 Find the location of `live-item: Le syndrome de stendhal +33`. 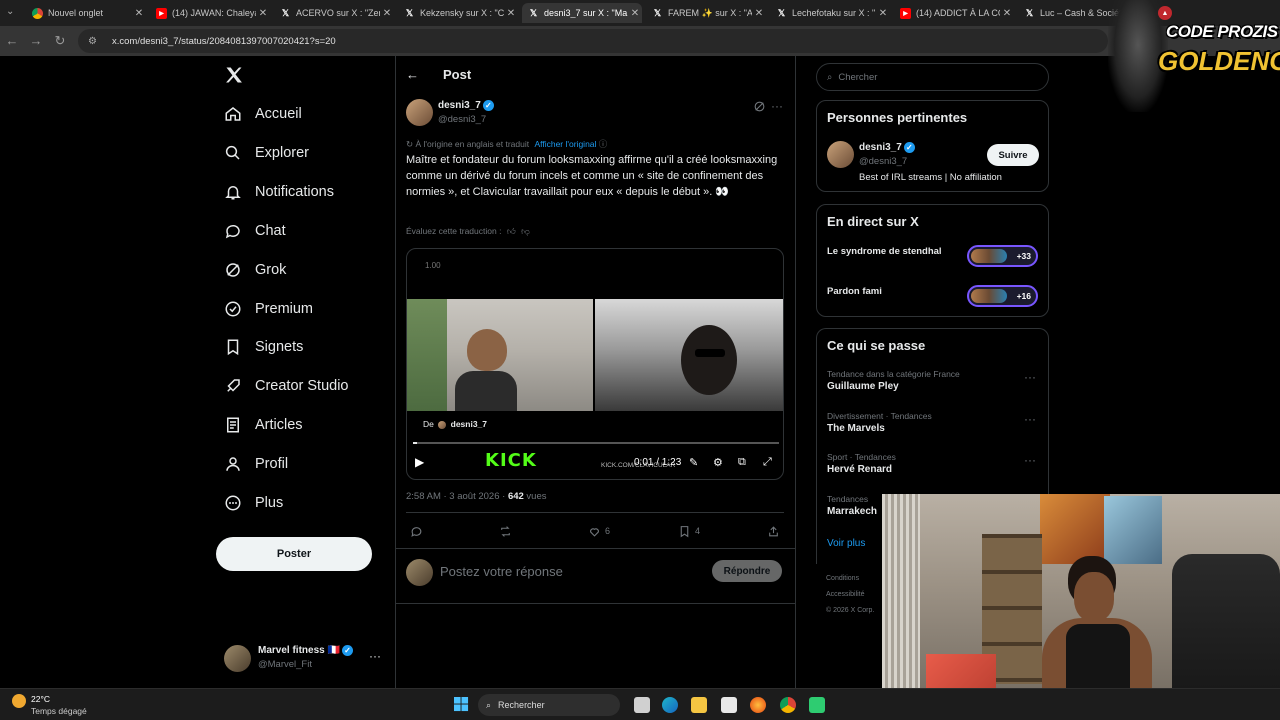

live-item: Le syndrome de stendhal +33 is located at coordinates (932, 260).